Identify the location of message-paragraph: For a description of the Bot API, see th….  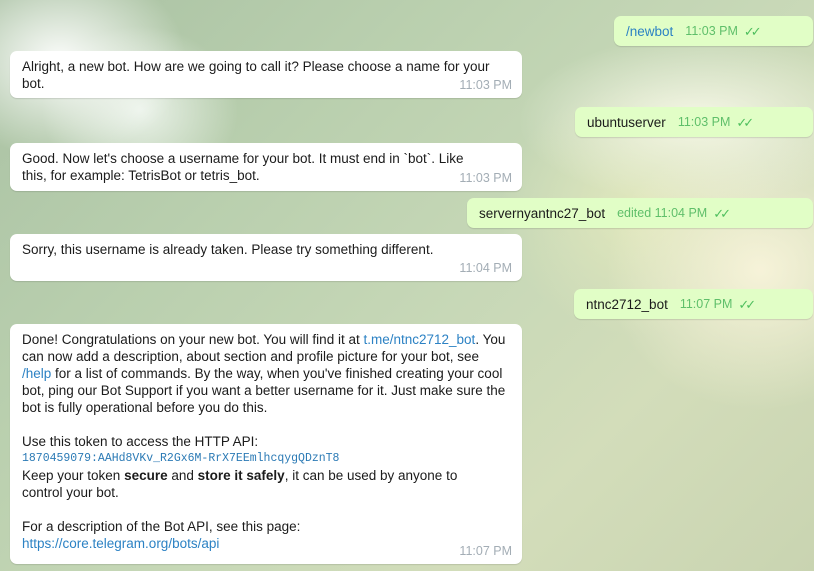
(257, 535).